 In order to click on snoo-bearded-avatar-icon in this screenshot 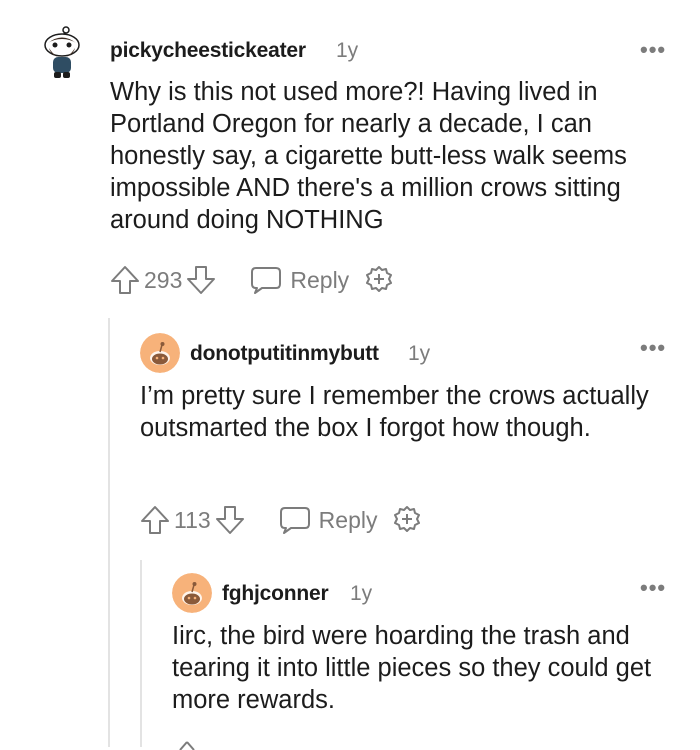, I will do `click(62, 52)`.